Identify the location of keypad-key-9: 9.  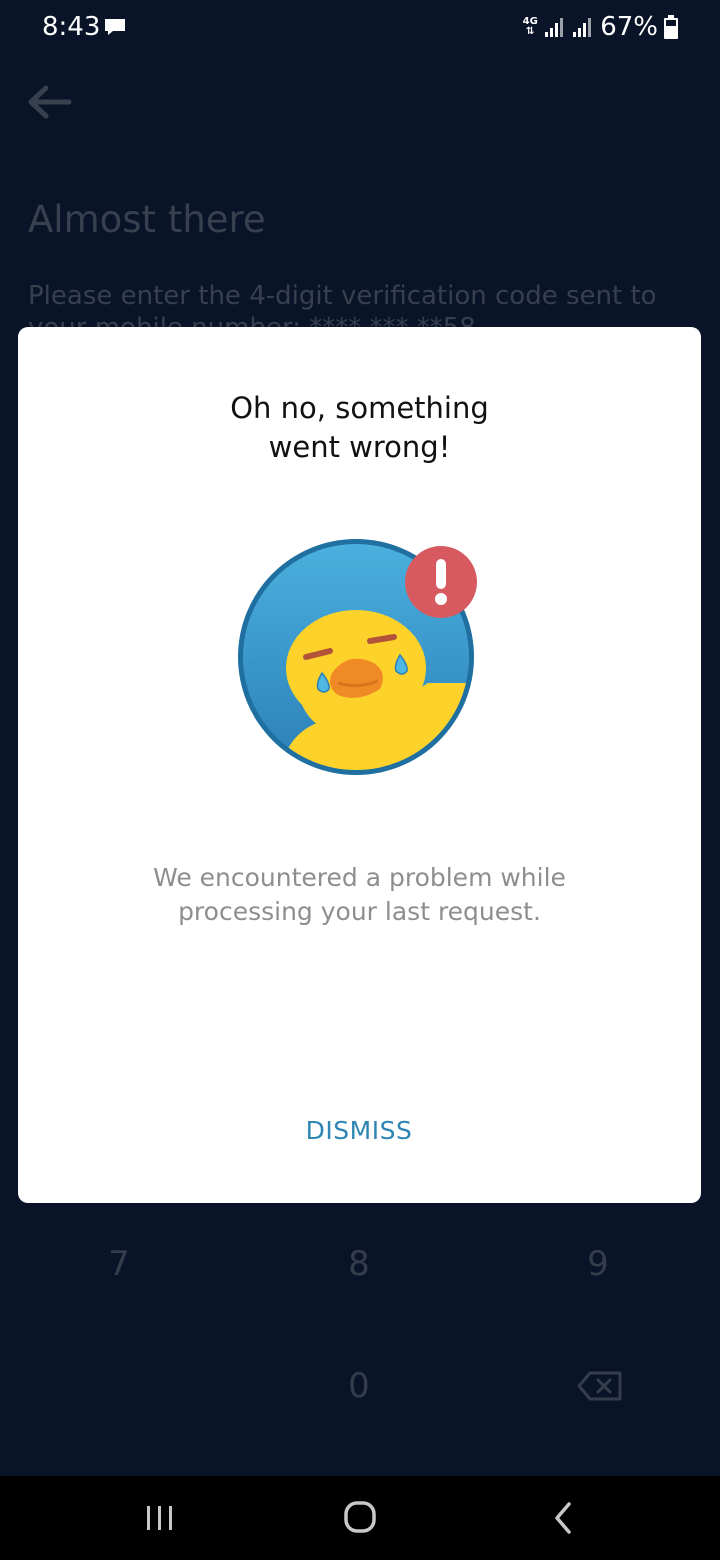
(598, 1264).